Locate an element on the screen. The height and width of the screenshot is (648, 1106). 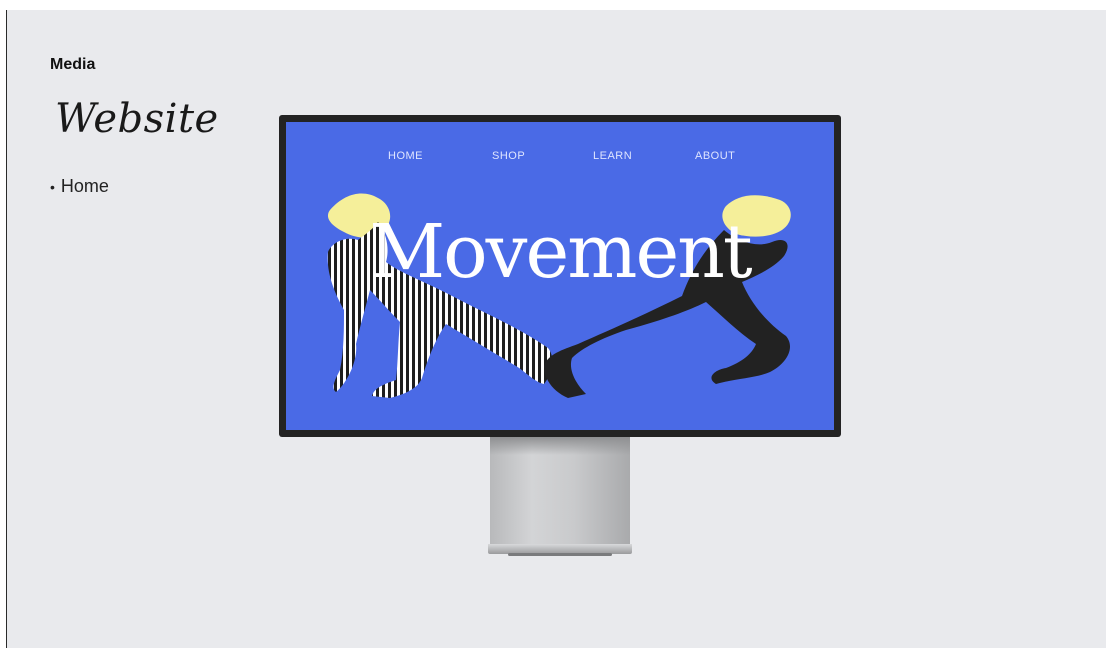
monitor-stand-shadow is located at coordinates (560, 446).